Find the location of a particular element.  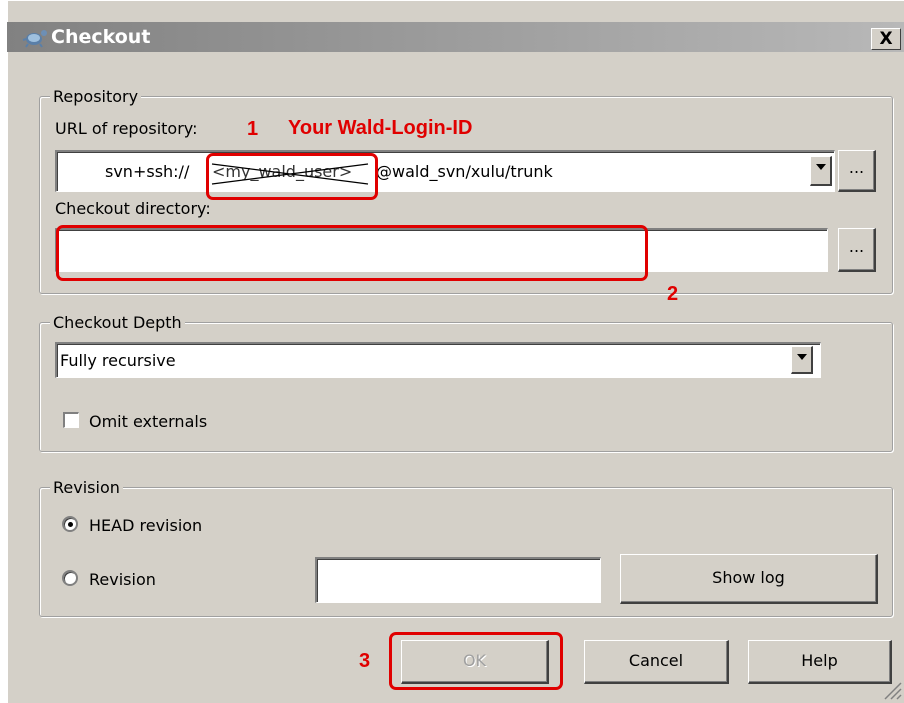

annotation-ok-box is located at coordinates (476, 661).